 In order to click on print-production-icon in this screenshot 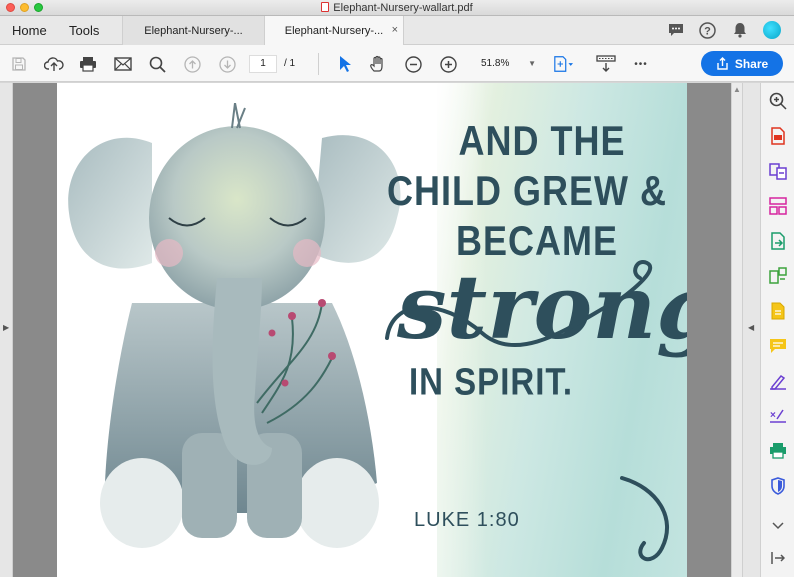, I will do `click(778, 451)`.